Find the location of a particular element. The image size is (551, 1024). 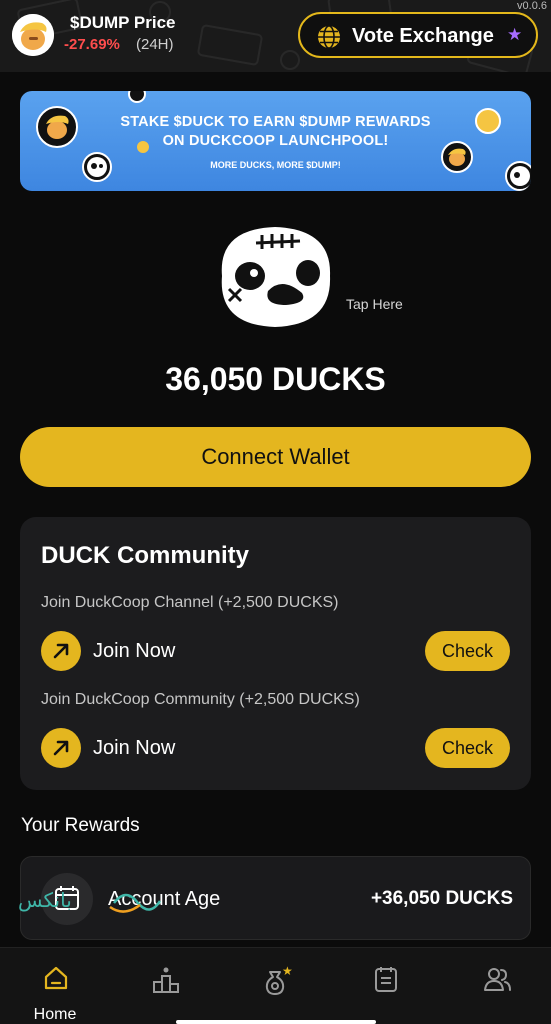

app-version: v0.0.6 is located at coordinates (532, 6).